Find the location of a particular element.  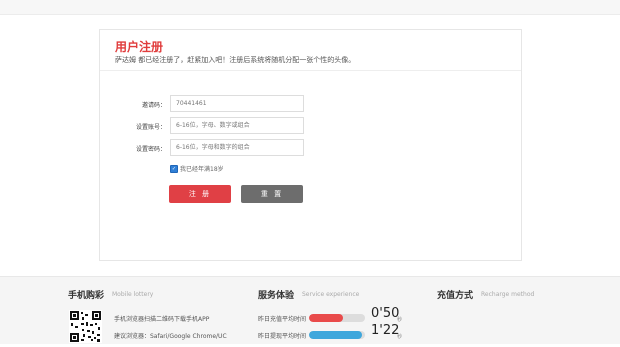

browser-suggestion-text: 建议浏览器：Safari/Google Chrome/UC is located at coordinates (170, 336).